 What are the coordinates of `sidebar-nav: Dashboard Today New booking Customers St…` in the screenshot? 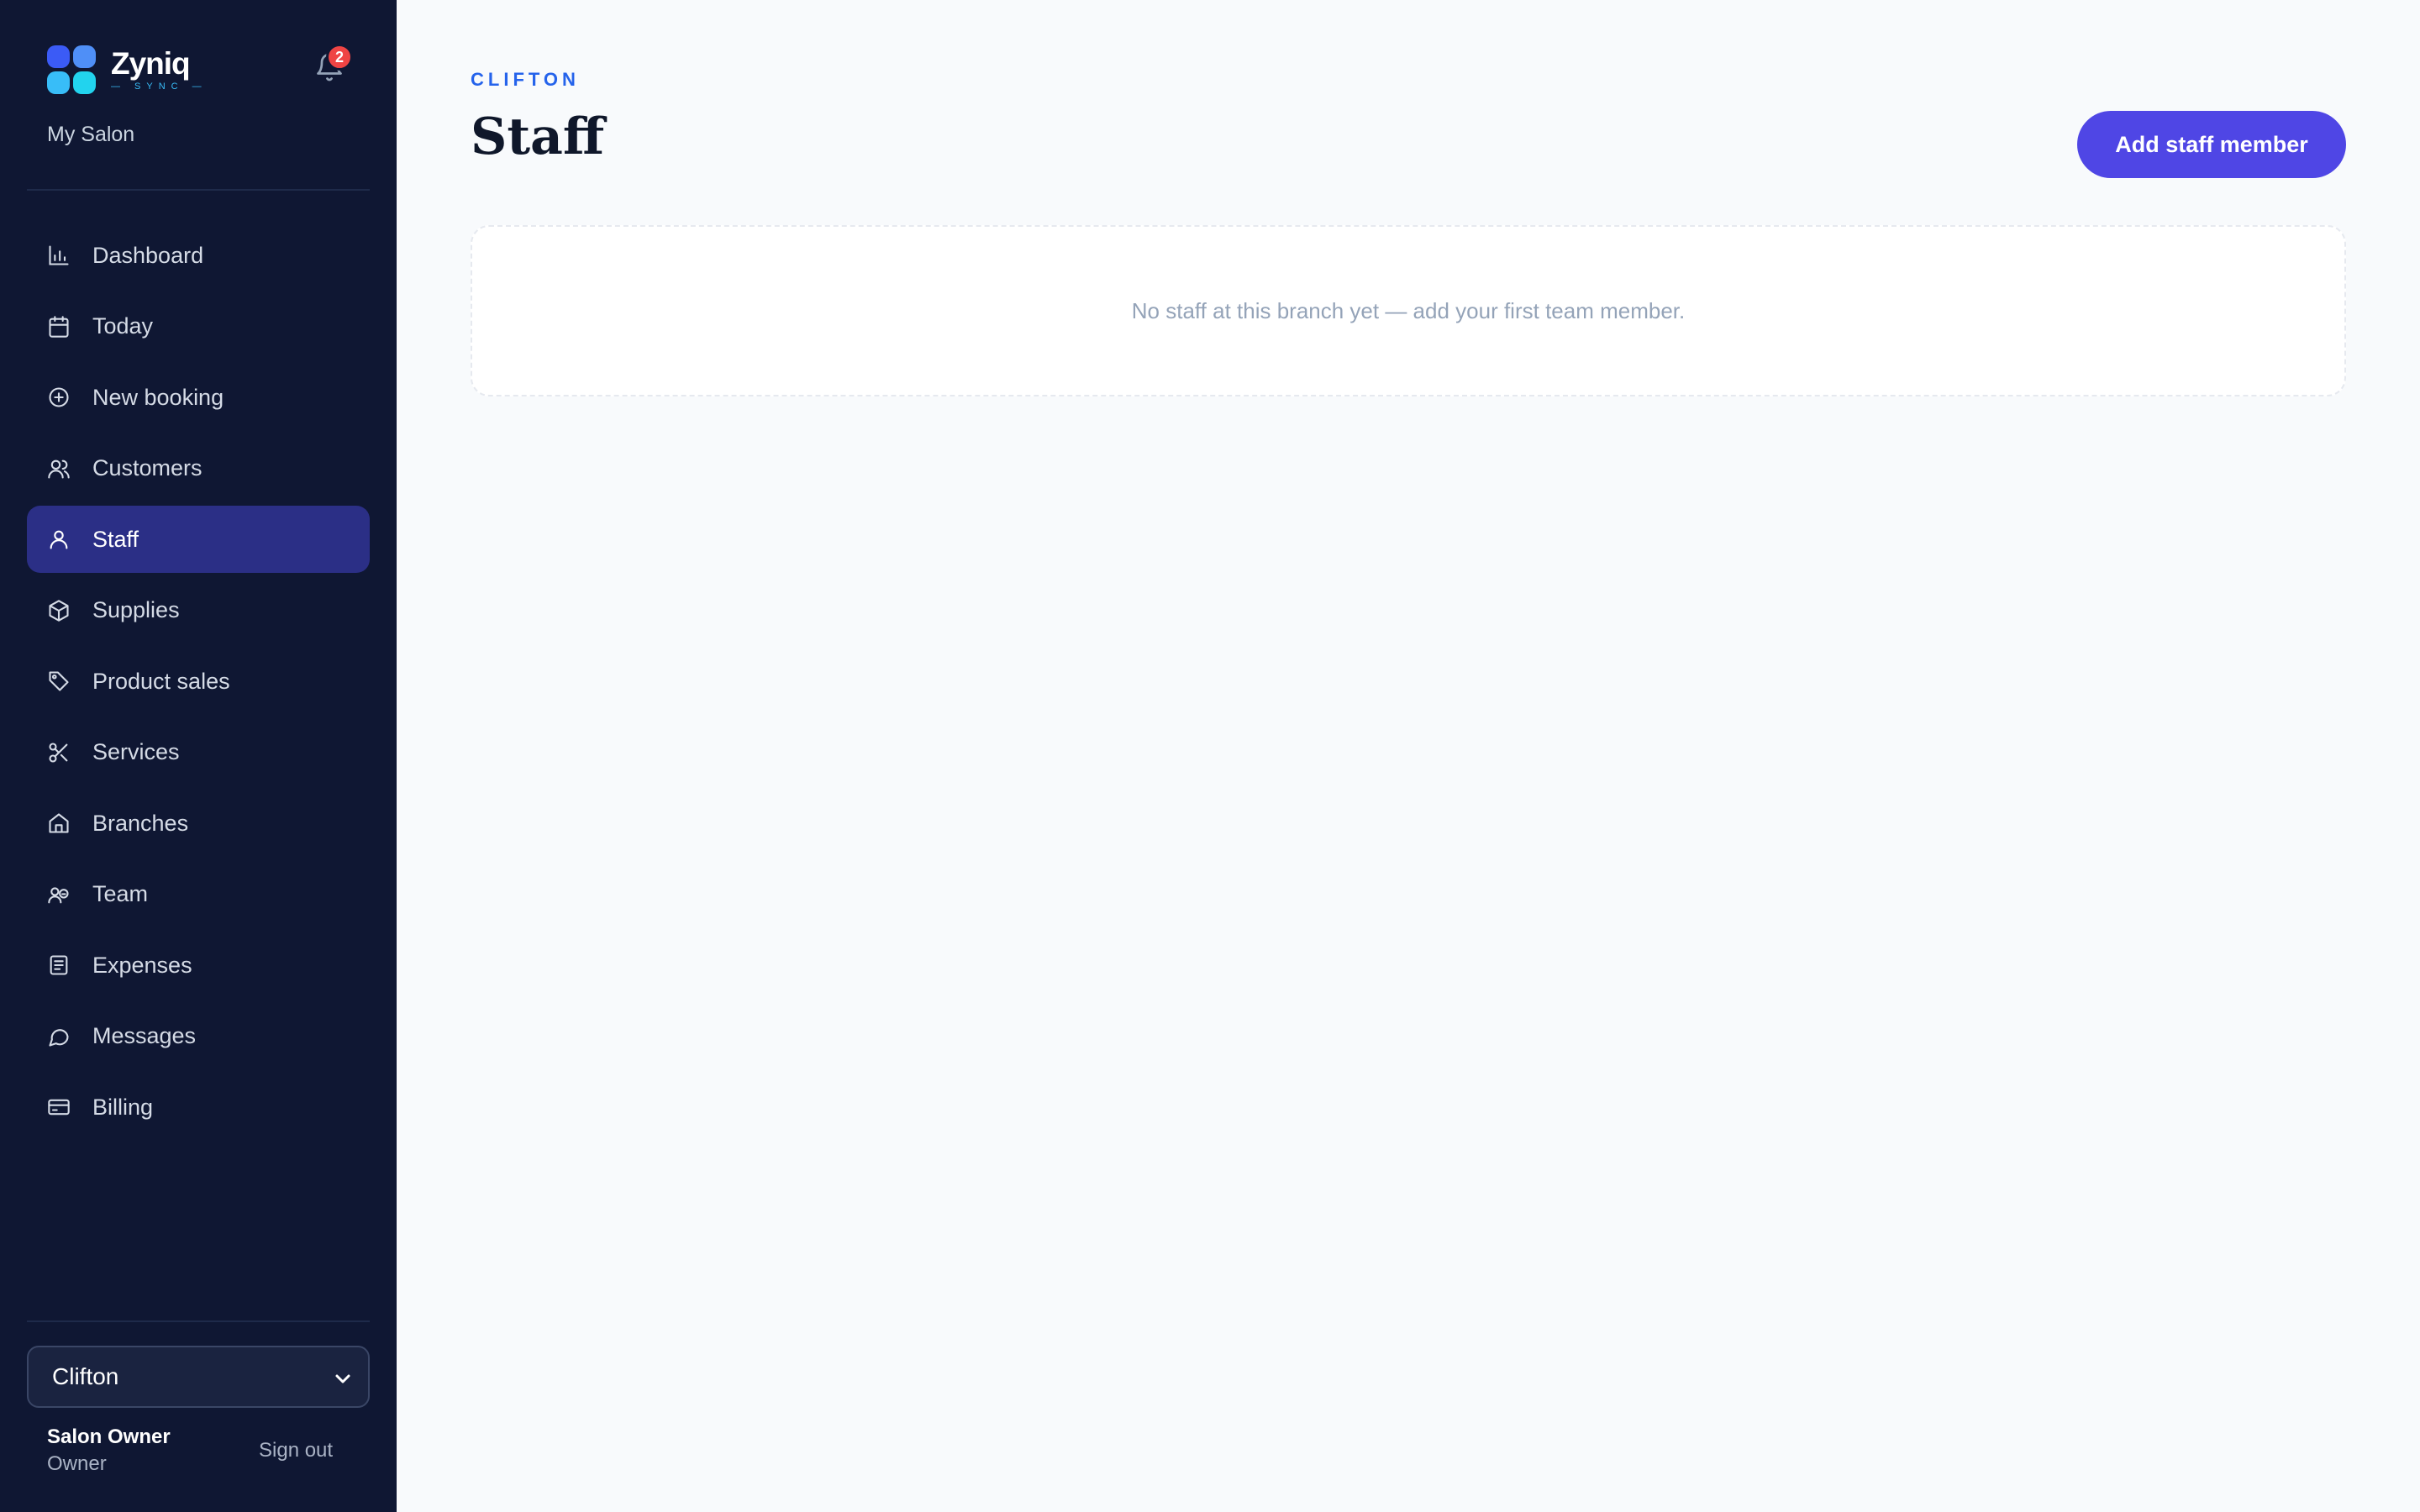 It's located at (199, 683).